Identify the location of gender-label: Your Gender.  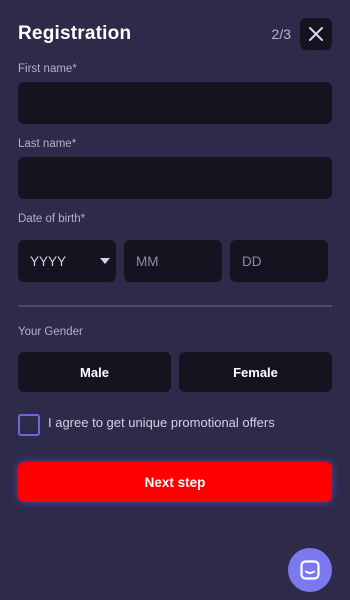
(50, 332).